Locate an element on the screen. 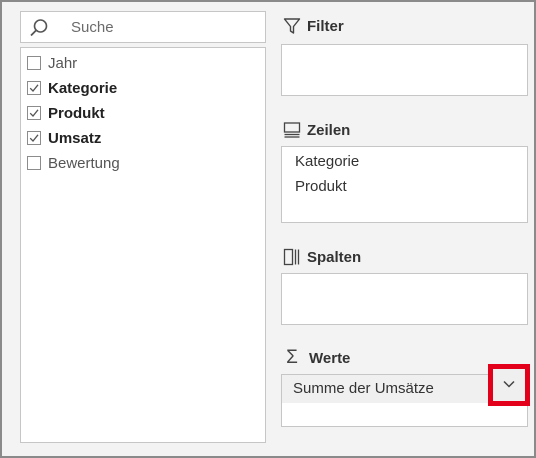 This screenshot has width=536, height=458. search-box: Suche is located at coordinates (143, 27).